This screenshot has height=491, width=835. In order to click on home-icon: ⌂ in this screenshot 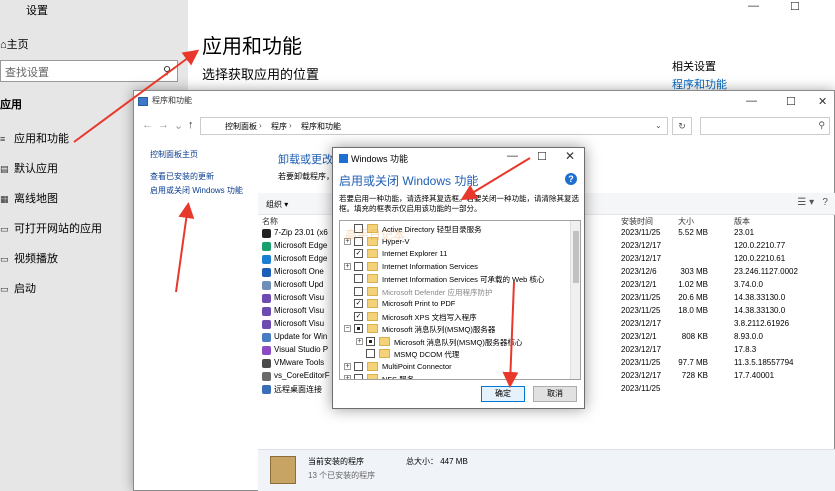, I will do `click(3, 45)`.